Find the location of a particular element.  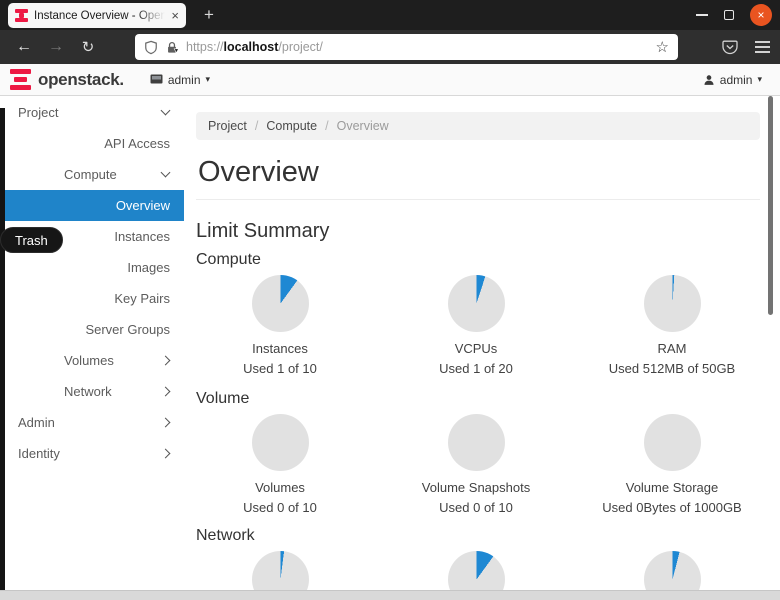

openstack-logo-text: openstack. is located at coordinates (81, 79).